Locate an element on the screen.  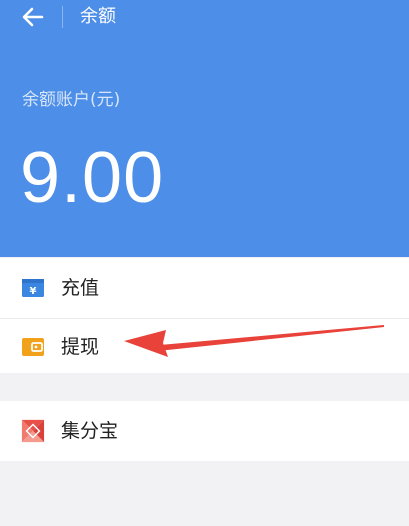
jifenbao-label: 集分宝 is located at coordinates (90, 431).